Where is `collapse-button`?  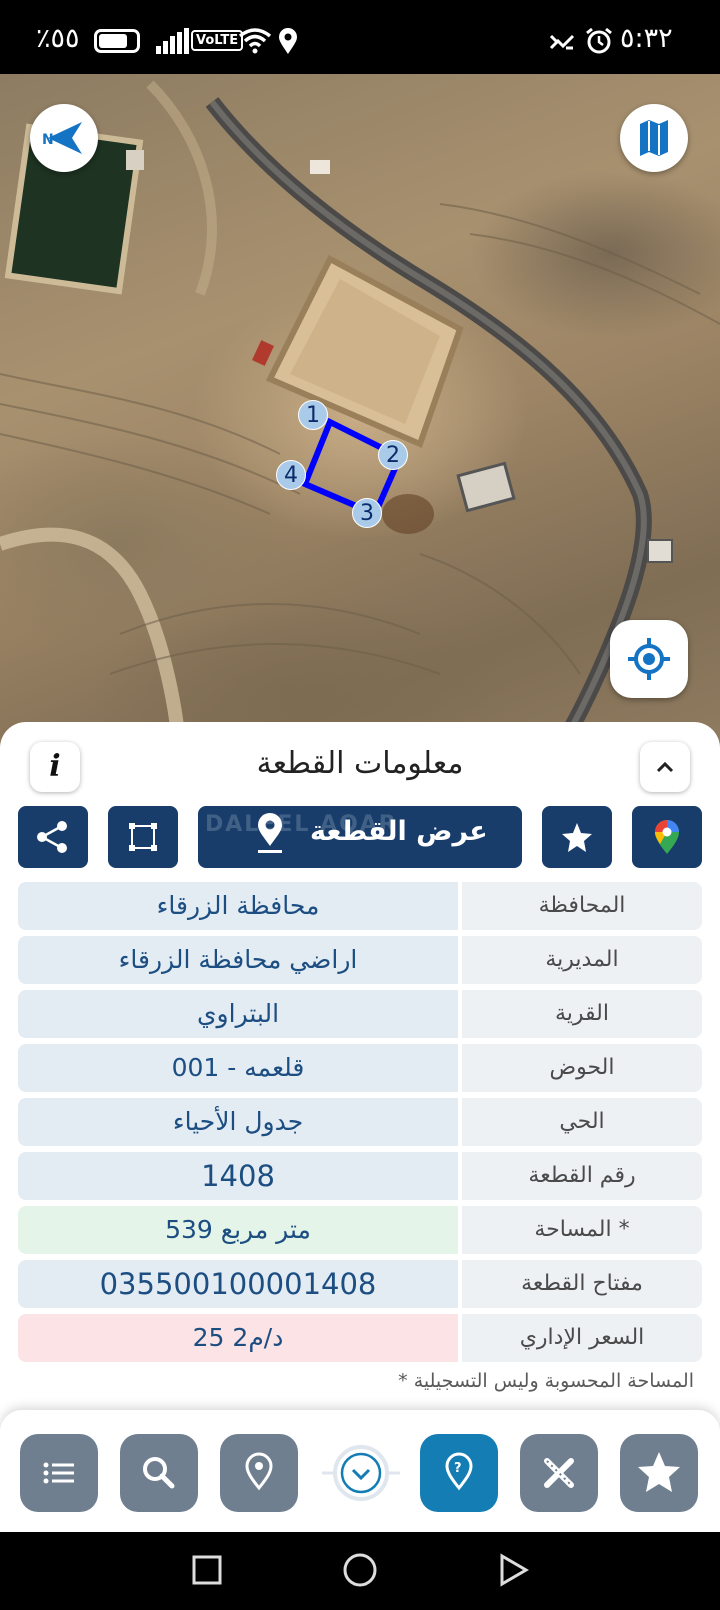 collapse-button is located at coordinates (665, 767).